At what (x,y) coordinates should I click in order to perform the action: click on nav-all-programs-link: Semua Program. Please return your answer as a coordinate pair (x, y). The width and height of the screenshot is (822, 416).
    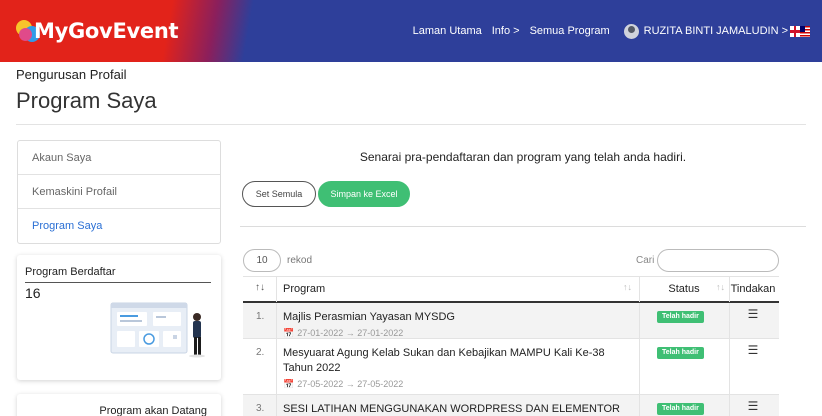
    Looking at the image, I should click on (570, 31).